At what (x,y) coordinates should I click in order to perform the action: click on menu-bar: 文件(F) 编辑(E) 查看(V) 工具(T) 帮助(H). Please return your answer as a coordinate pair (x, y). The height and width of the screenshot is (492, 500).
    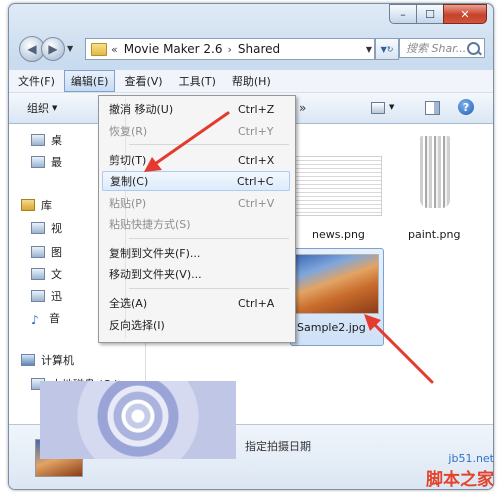
    Looking at the image, I should click on (251, 81).